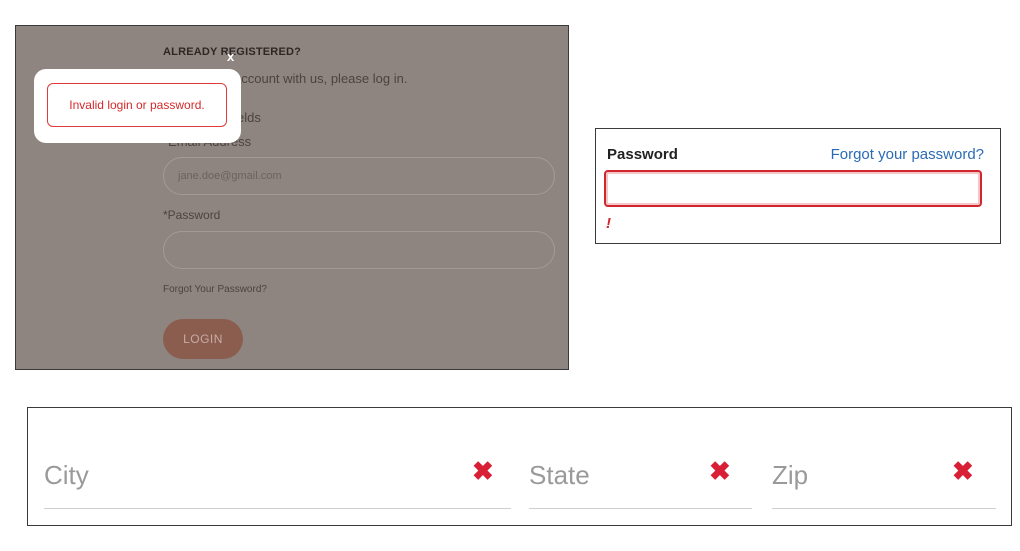  I want to click on password-field, so click(359, 250).